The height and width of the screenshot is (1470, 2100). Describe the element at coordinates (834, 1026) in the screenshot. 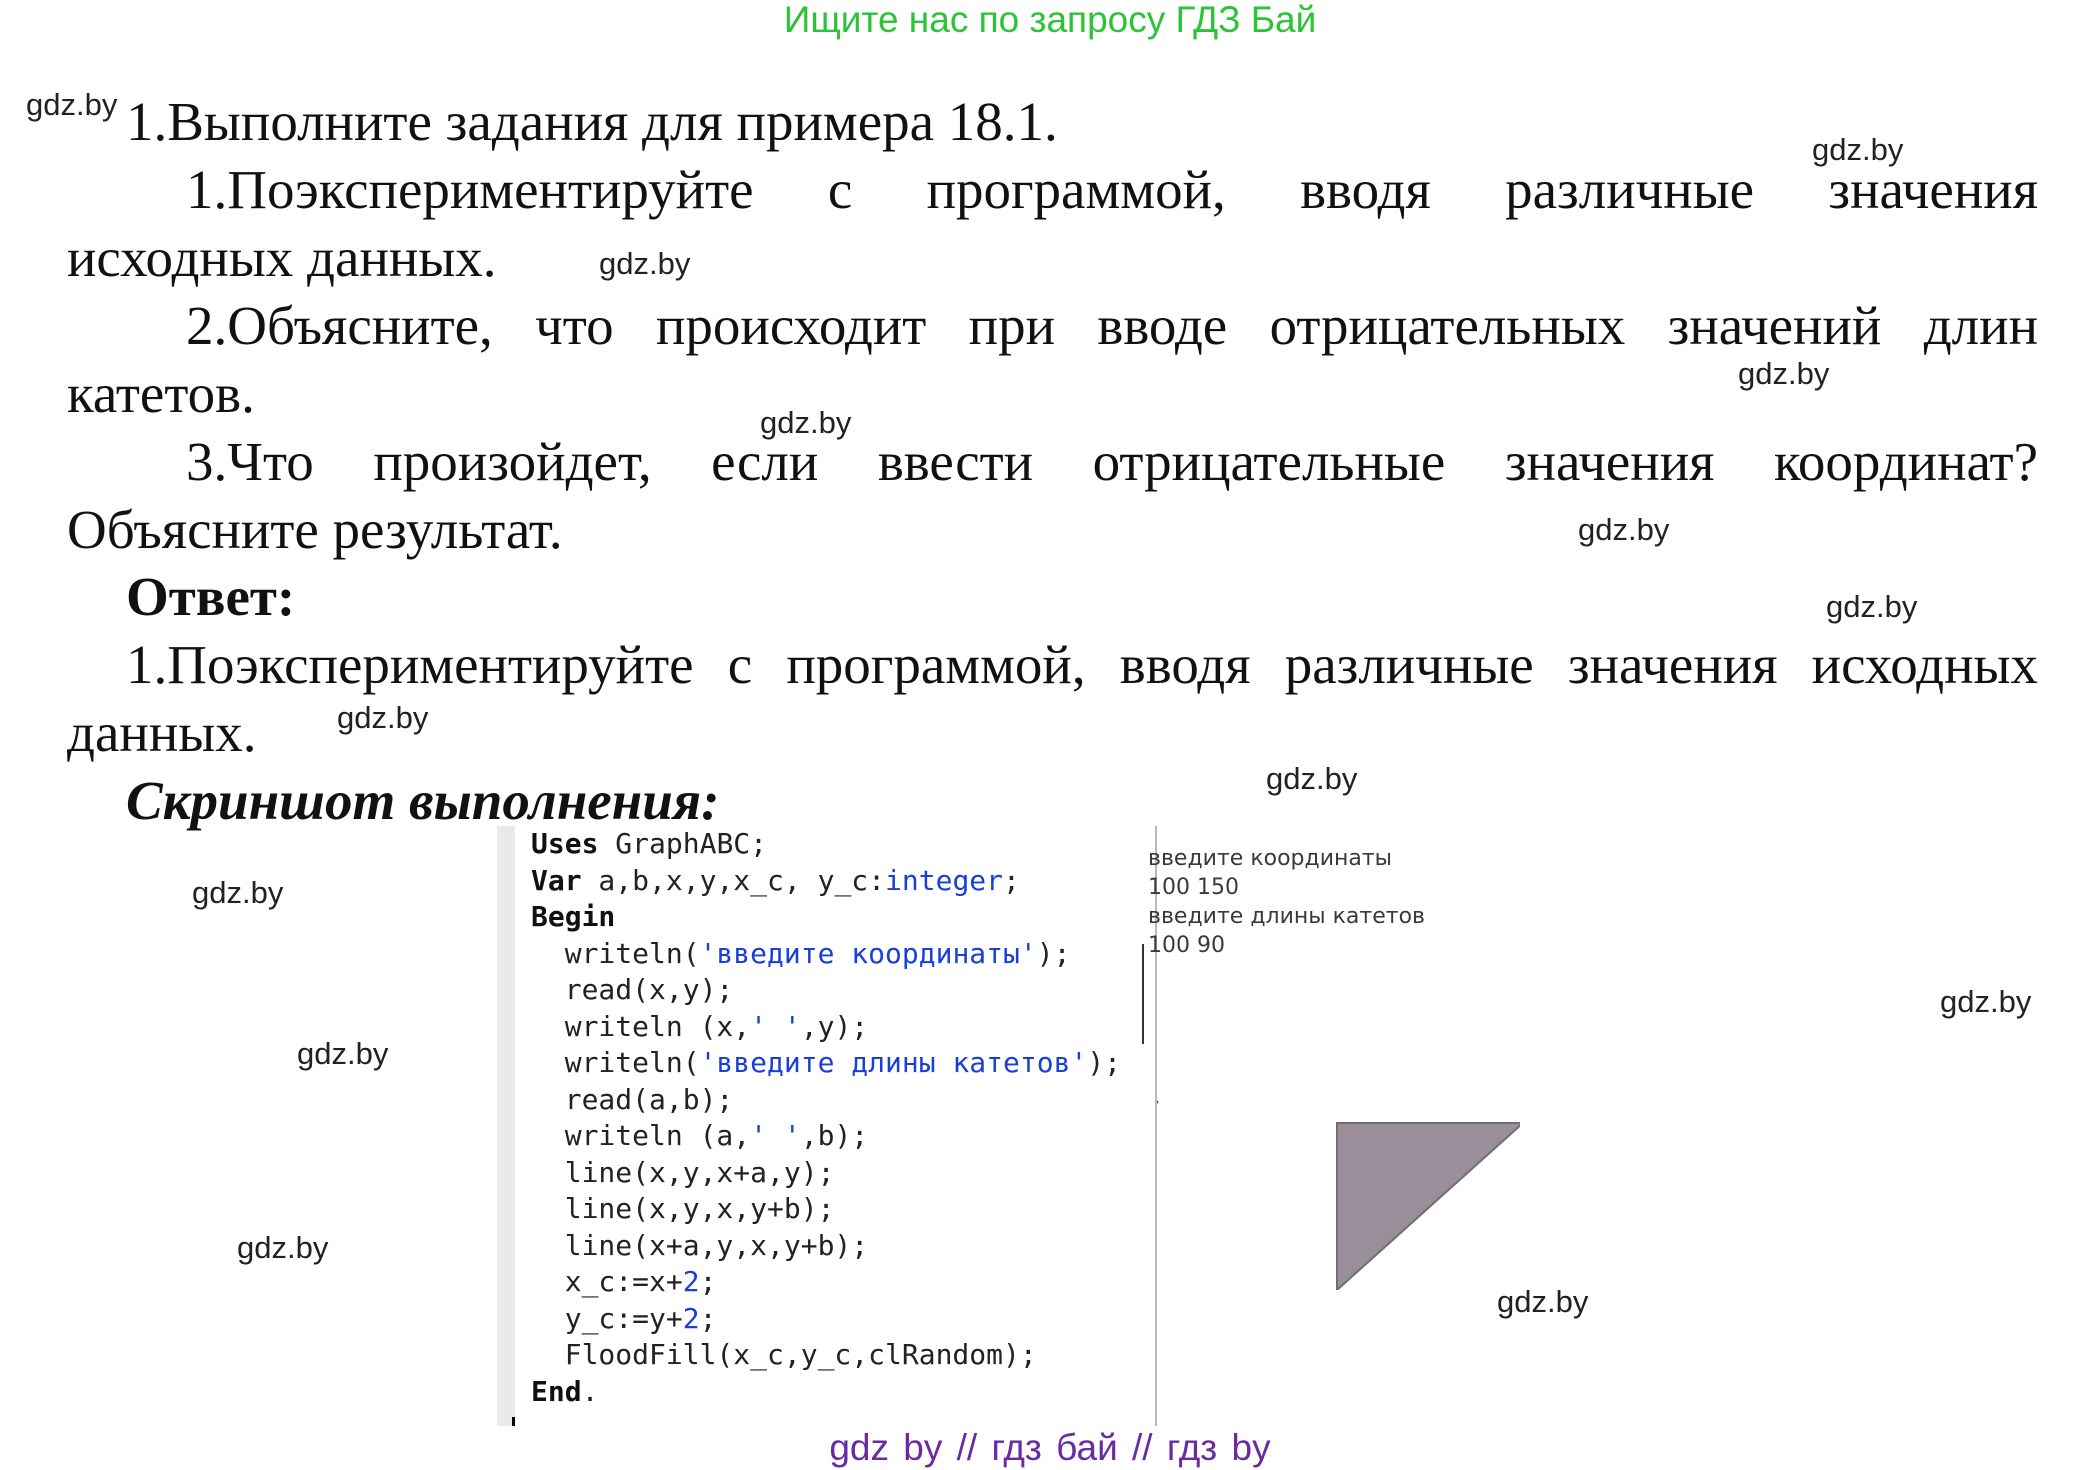

I see `code-text: ,y);` at that location.